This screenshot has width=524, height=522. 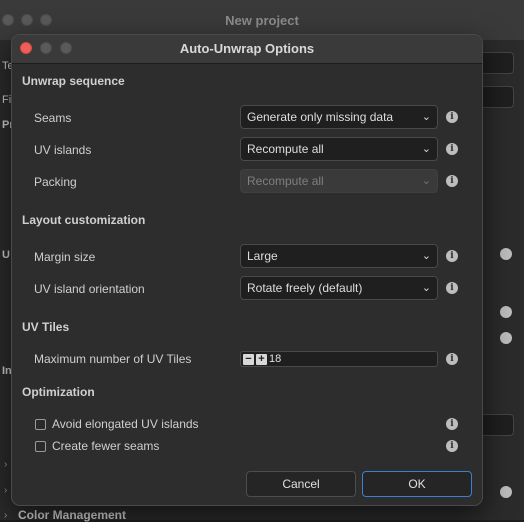 I want to click on dialog-titlebar: Auto-Unwrap Options, so click(x=247, y=49).